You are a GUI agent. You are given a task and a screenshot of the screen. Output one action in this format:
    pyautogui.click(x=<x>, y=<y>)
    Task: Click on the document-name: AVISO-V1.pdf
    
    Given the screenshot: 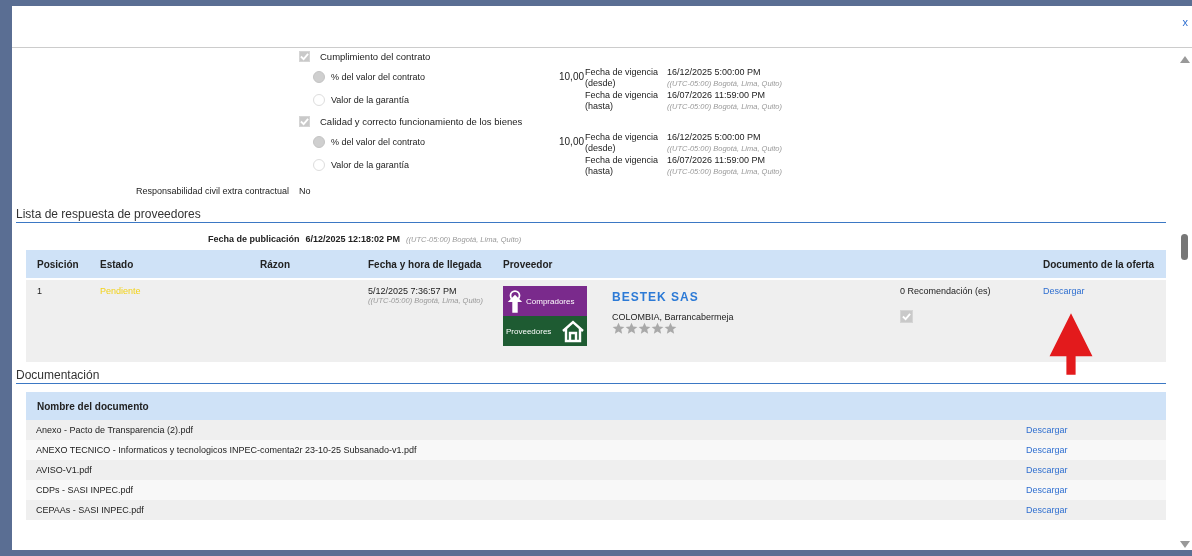 What is the action you would take?
    pyautogui.click(x=64, y=470)
    